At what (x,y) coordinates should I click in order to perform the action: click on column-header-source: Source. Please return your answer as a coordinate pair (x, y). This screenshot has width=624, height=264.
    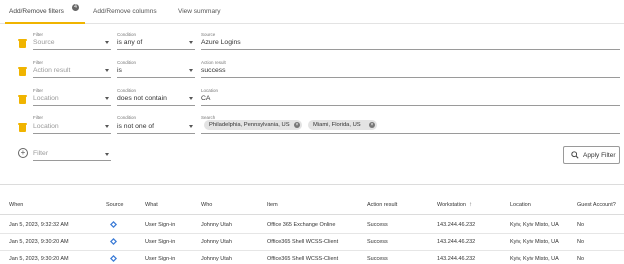
    Looking at the image, I should click on (114, 205).